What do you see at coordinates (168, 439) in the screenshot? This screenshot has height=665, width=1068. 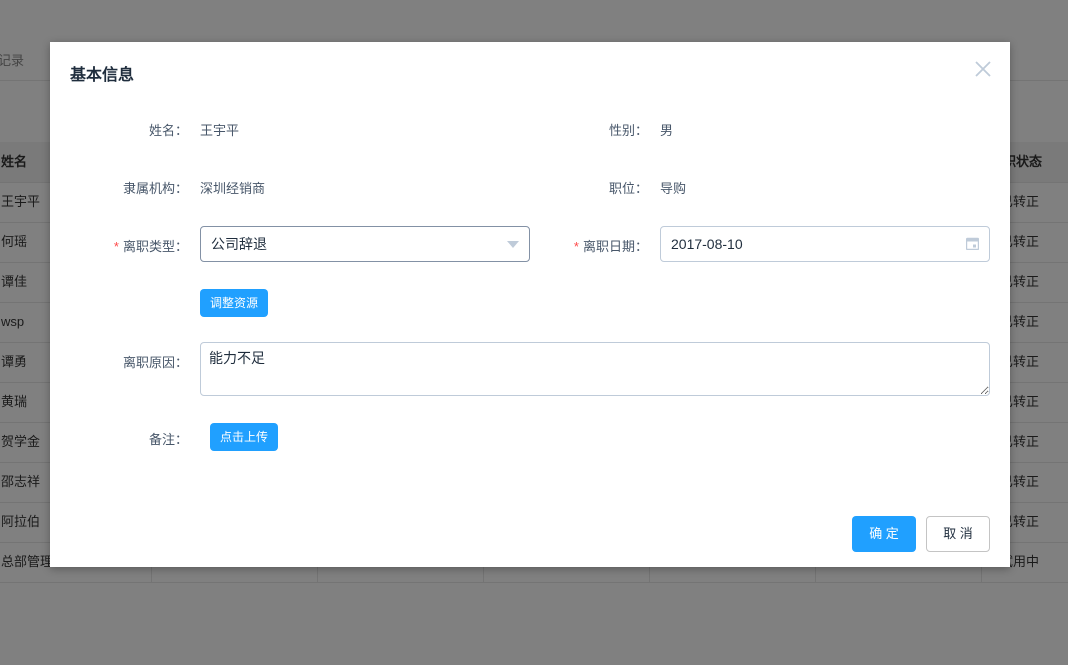 I see `remark-label: 备注：` at bounding box center [168, 439].